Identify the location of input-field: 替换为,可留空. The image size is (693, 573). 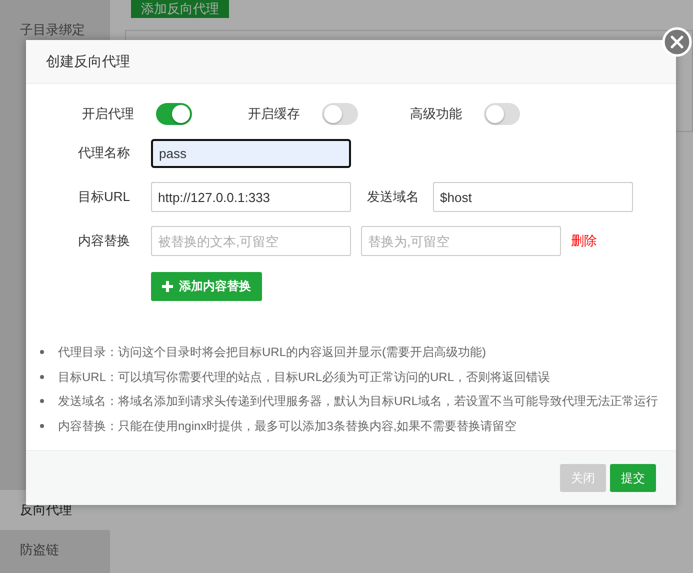
(461, 241).